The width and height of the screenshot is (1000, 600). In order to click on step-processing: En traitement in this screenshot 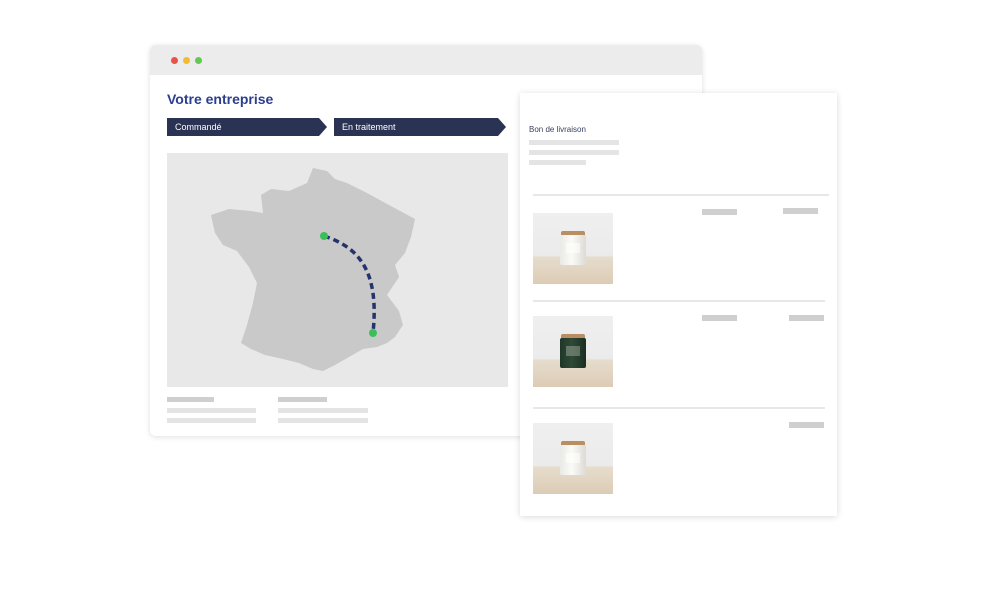, I will do `click(420, 127)`.